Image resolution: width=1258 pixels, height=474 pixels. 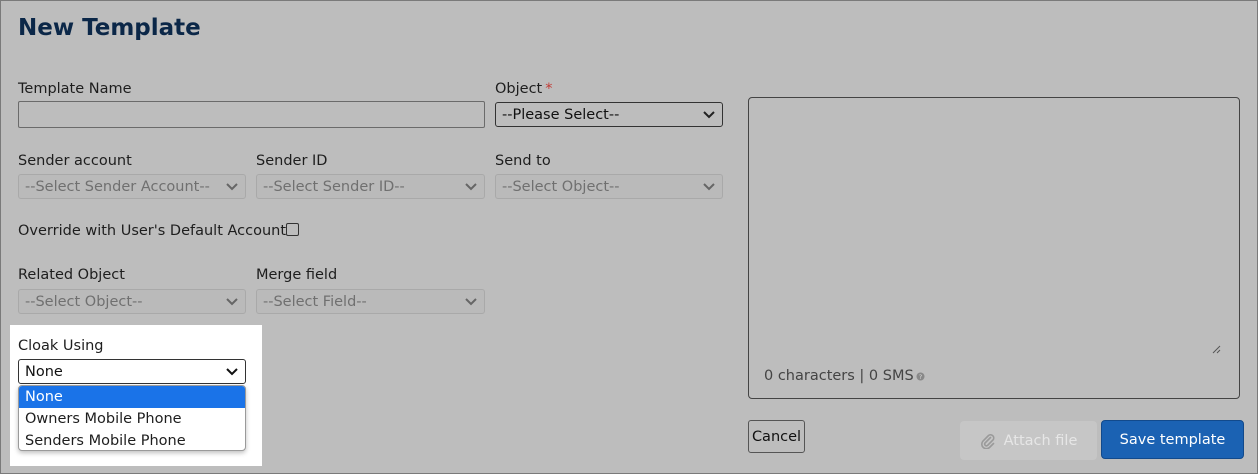 What do you see at coordinates (132, 397) in the screenshot?
I see `dropdown-option-none: None` at bounding box center [132, 397].